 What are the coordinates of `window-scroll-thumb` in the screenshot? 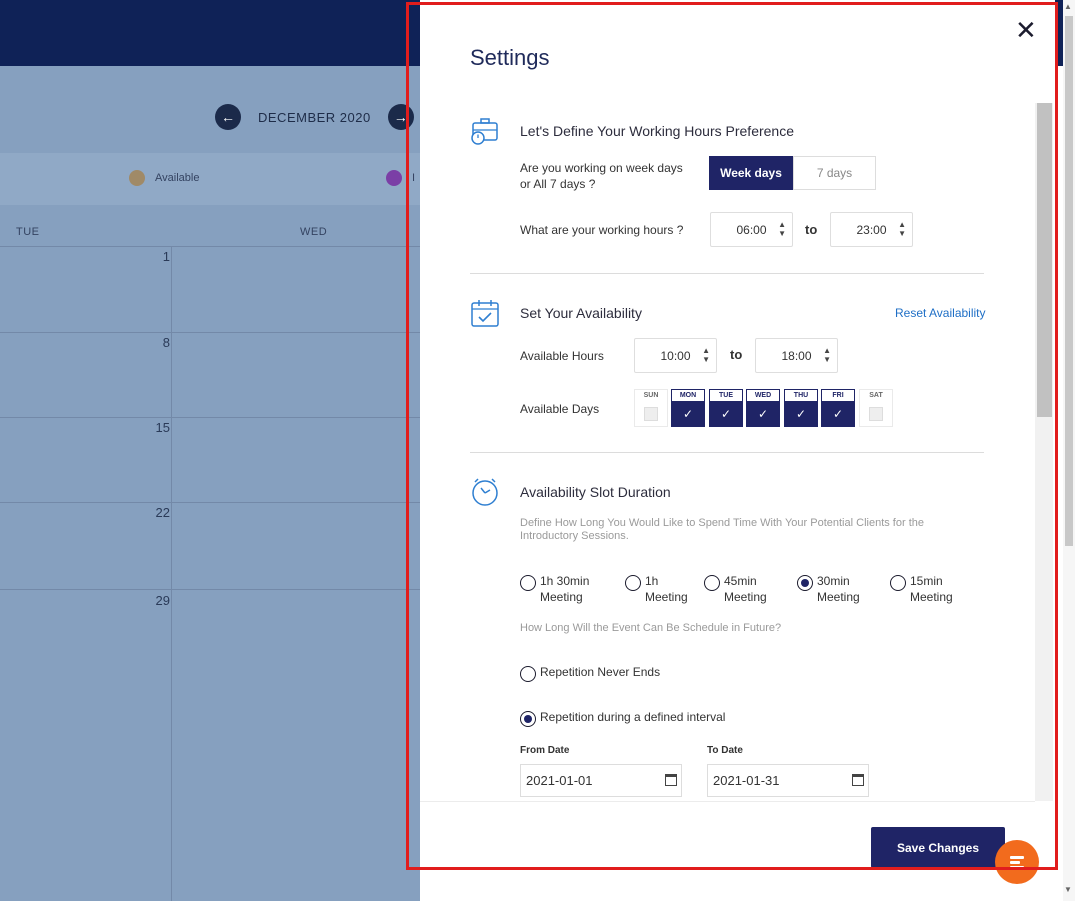 It's located at (1069, 281).